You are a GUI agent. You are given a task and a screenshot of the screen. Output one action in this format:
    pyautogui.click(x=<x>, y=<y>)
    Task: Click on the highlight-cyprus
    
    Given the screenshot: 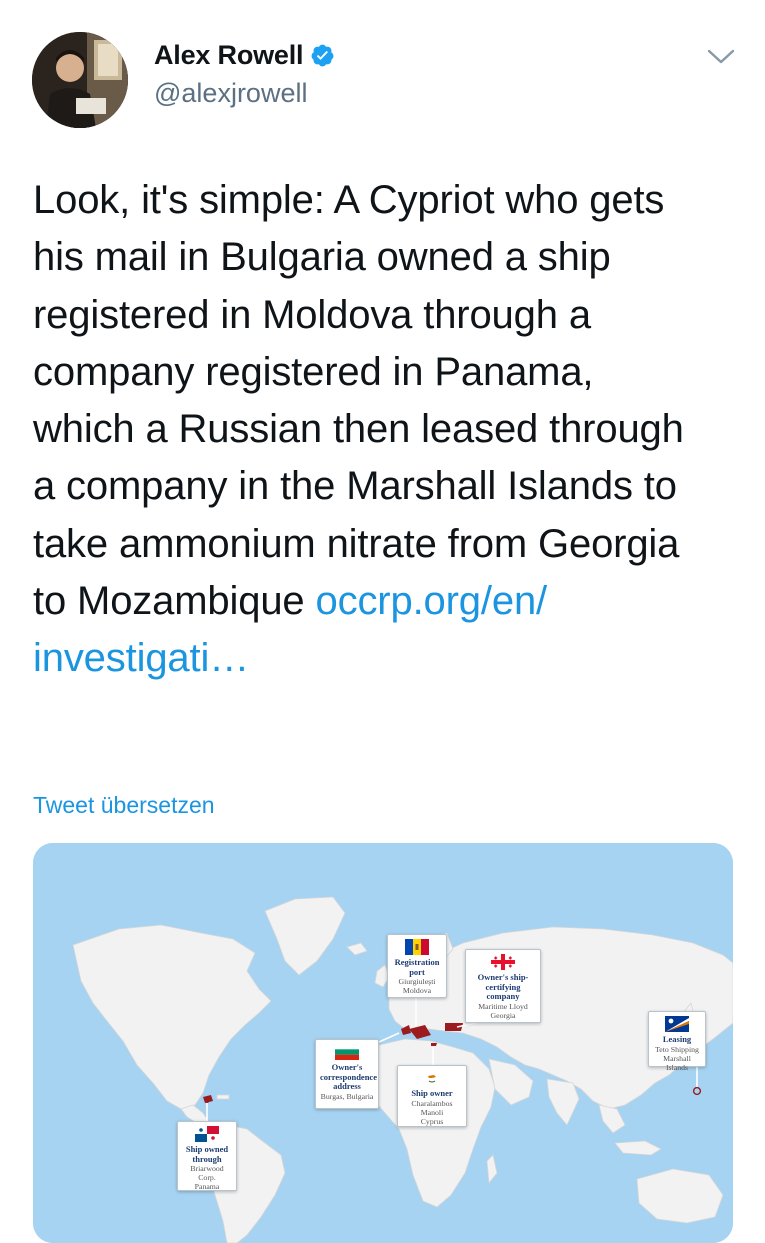 What is the action you would take?
    pyautogui.click(x=434, y=1044)
    